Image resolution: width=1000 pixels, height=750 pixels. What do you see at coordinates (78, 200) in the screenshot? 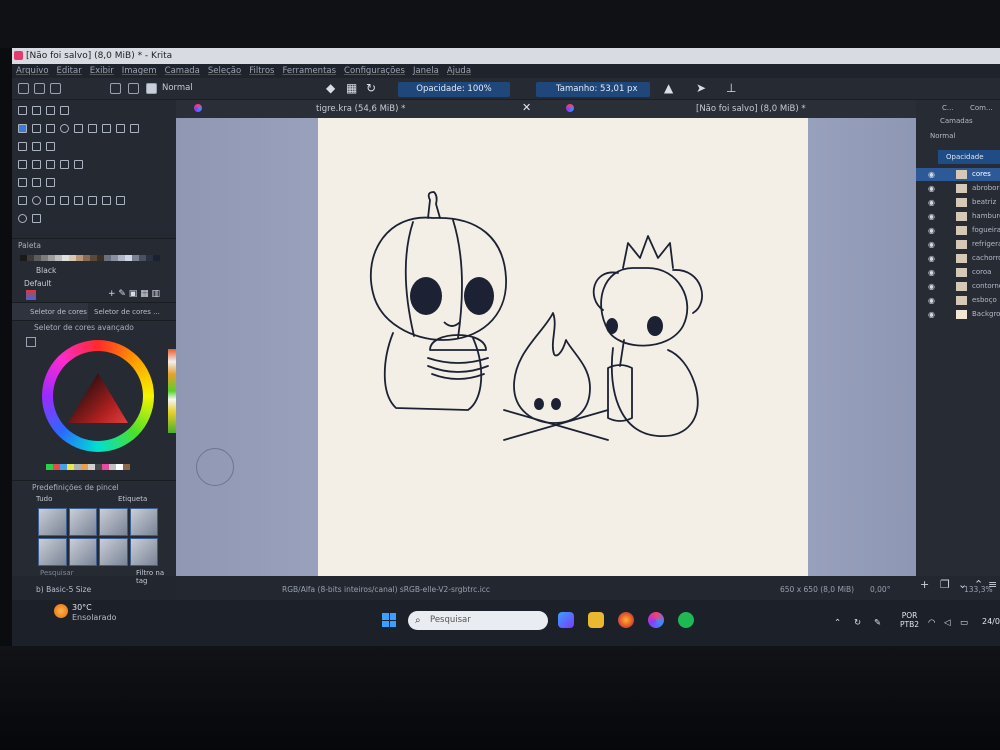
I see `contiguous-select-tool-icon` at bounding box center [78, 200].